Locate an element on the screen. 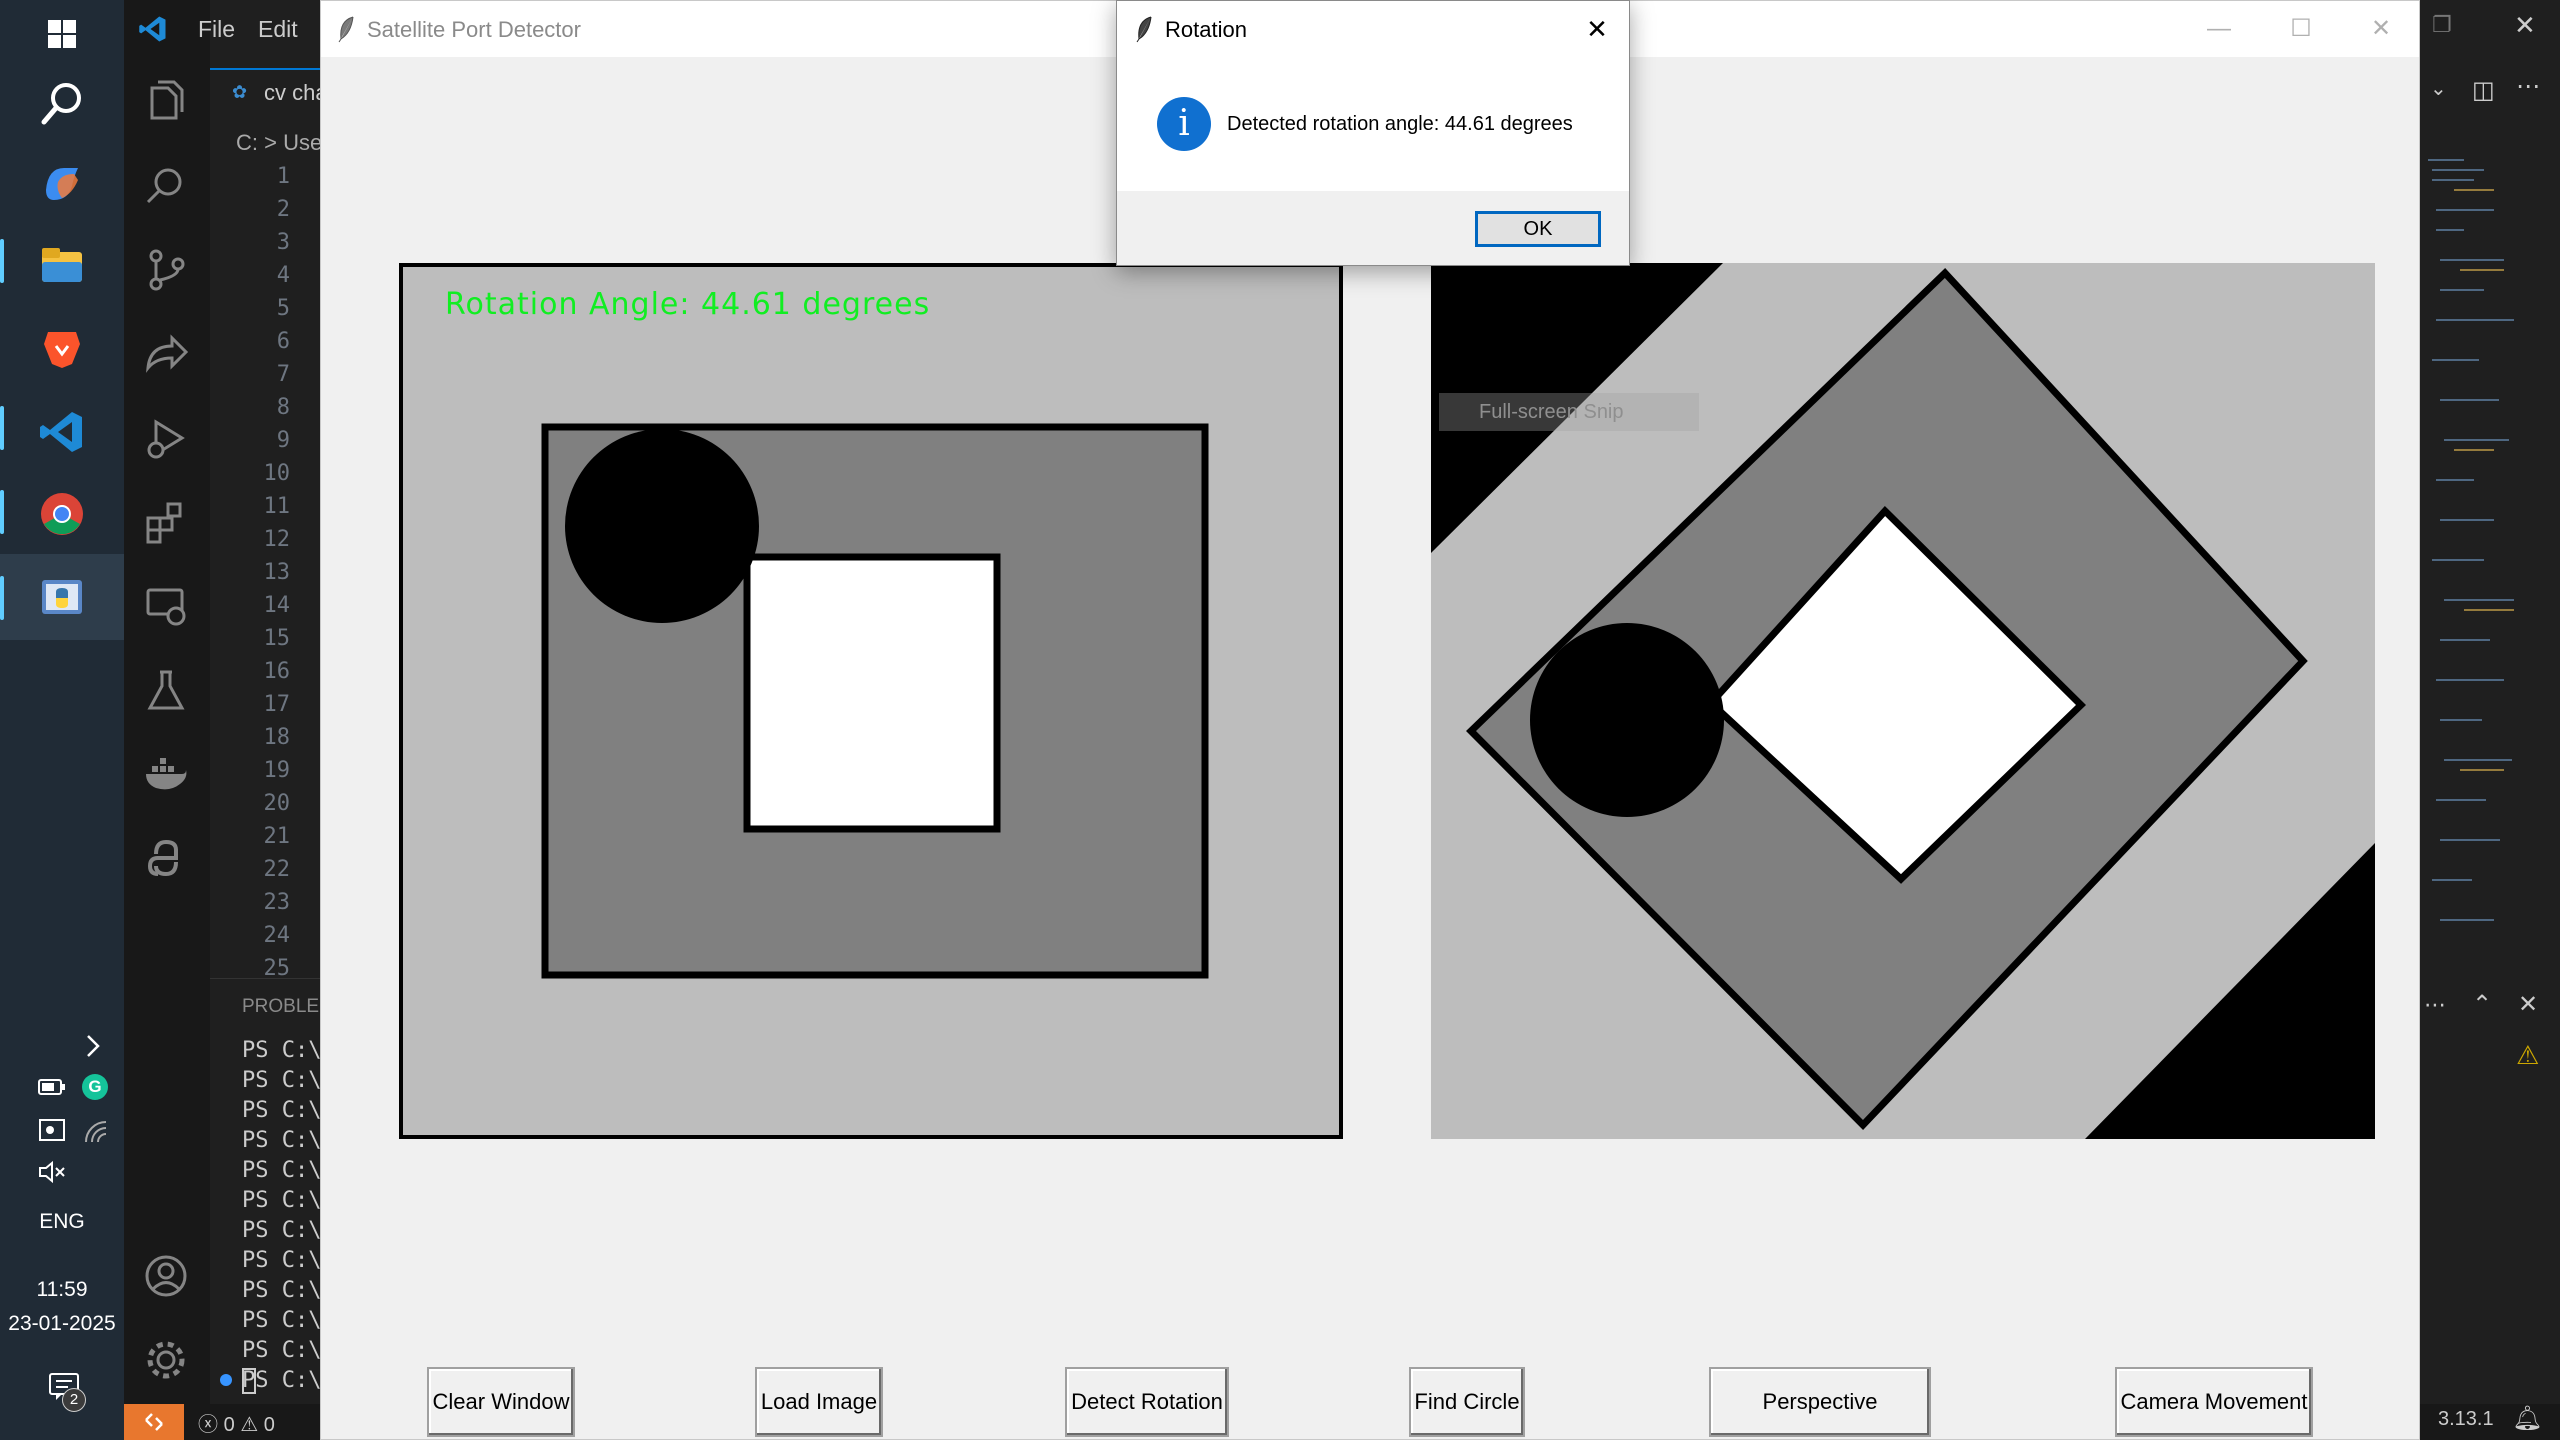 This screenshot has height=1440, width=2560. brave-browser-icon is located at coordinates (62, 348).